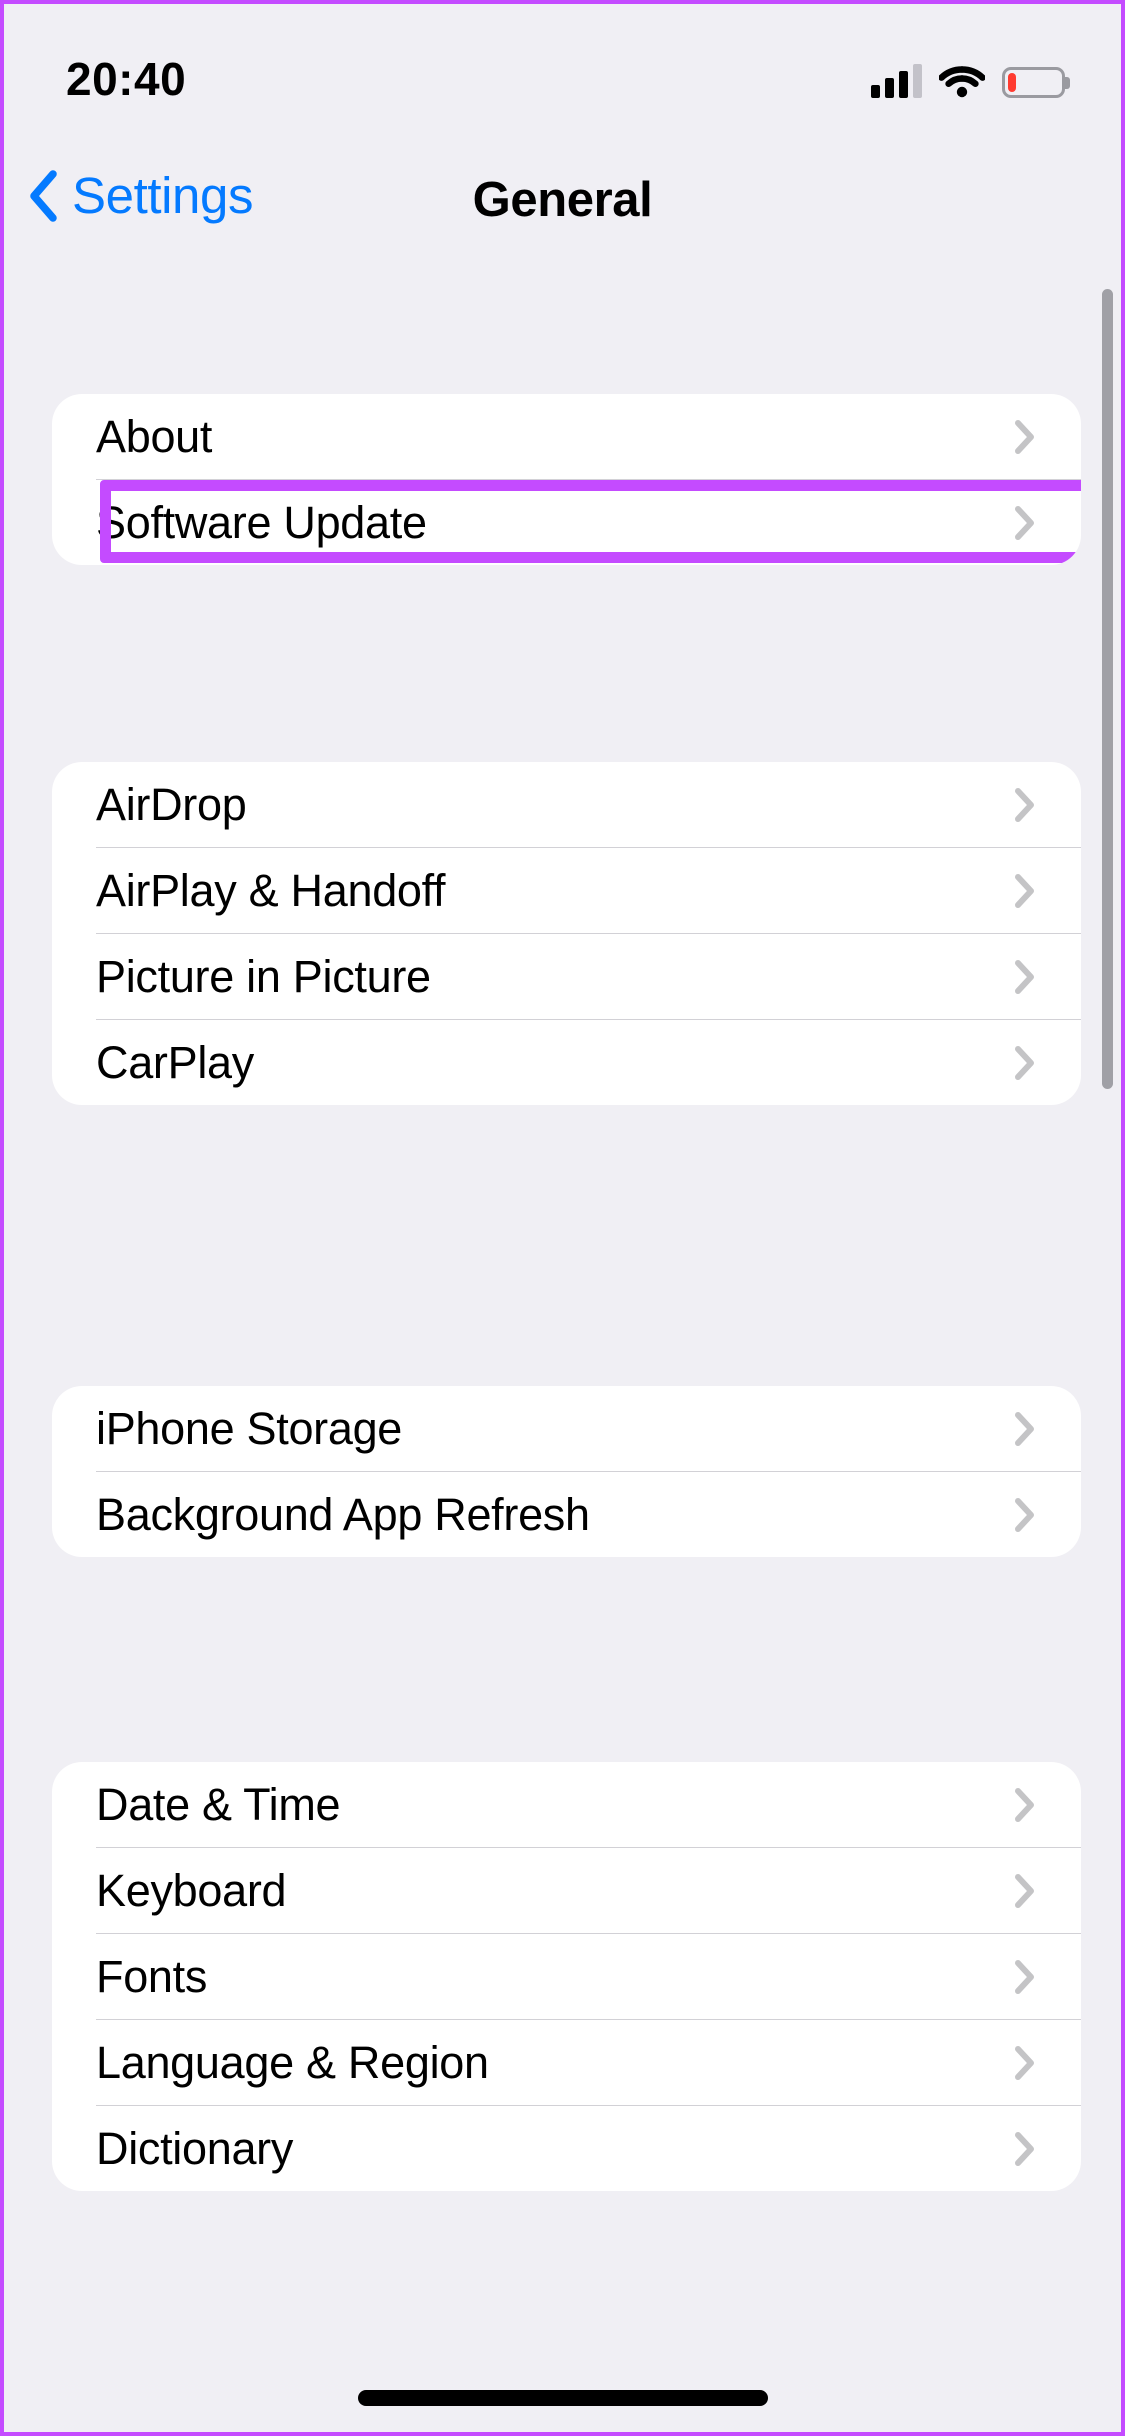 This screenshot has width=1125, height=2436. Describe the element at coordinates (263, 976) in the screenshot. I see `settings-row-label: Picture in Picture` at that location.